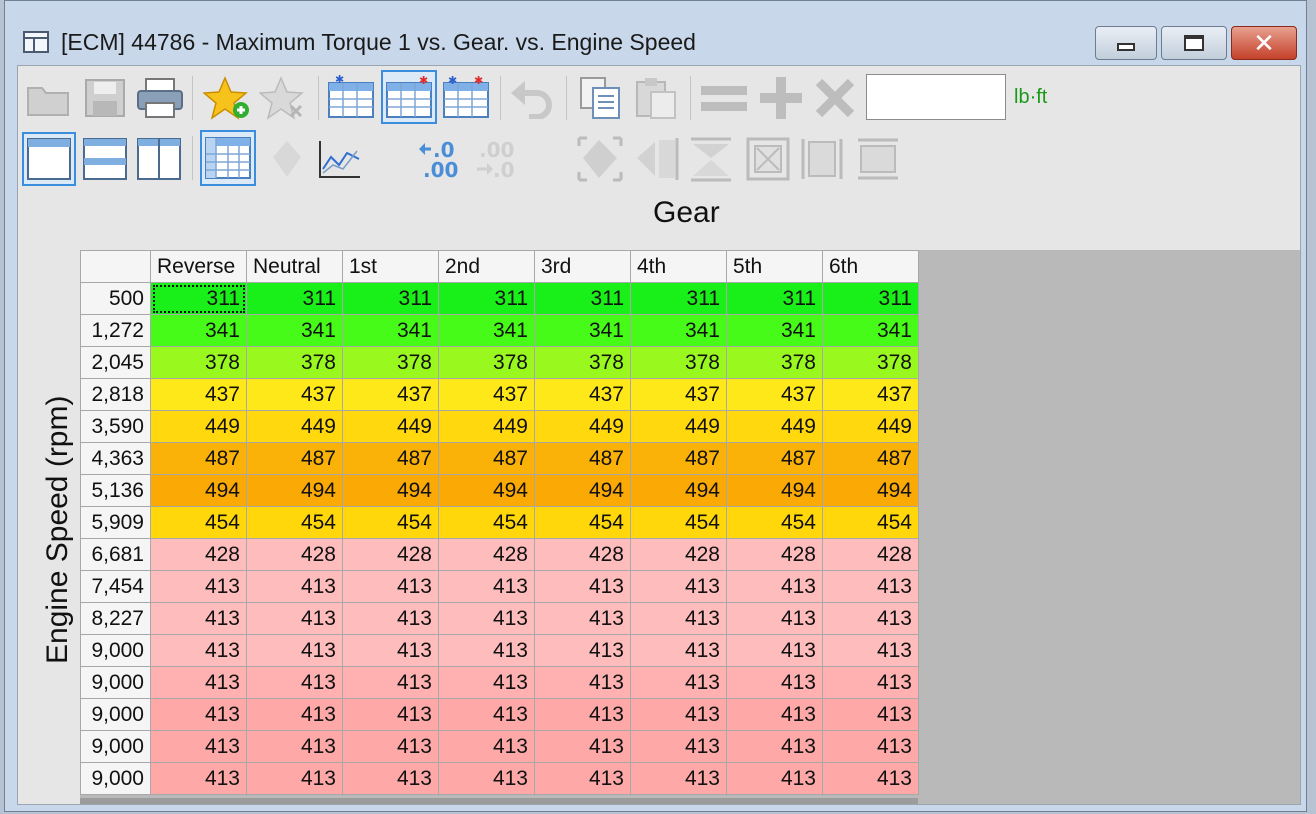 The width and height of the screenshot is (1316, 814). Describe the element at coordinates (115, 426) in the screenshot. I see `row-header: 3,590` at that location.